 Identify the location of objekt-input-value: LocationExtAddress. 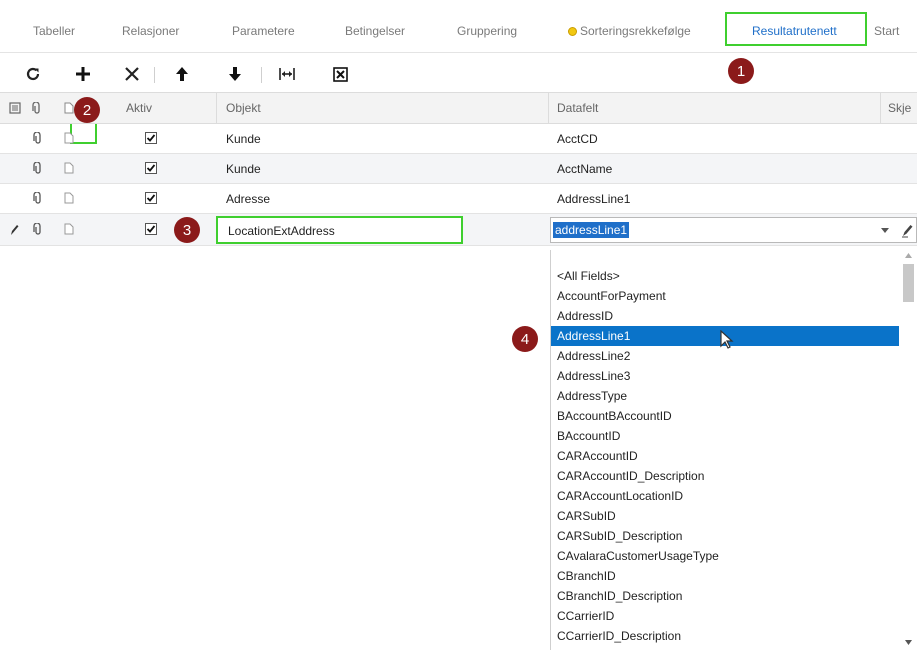
(281, 231).